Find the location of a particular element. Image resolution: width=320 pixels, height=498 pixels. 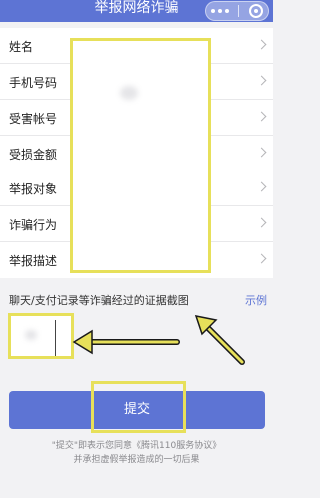

row-label: 受损金额 is located at coordinates (33, 155).